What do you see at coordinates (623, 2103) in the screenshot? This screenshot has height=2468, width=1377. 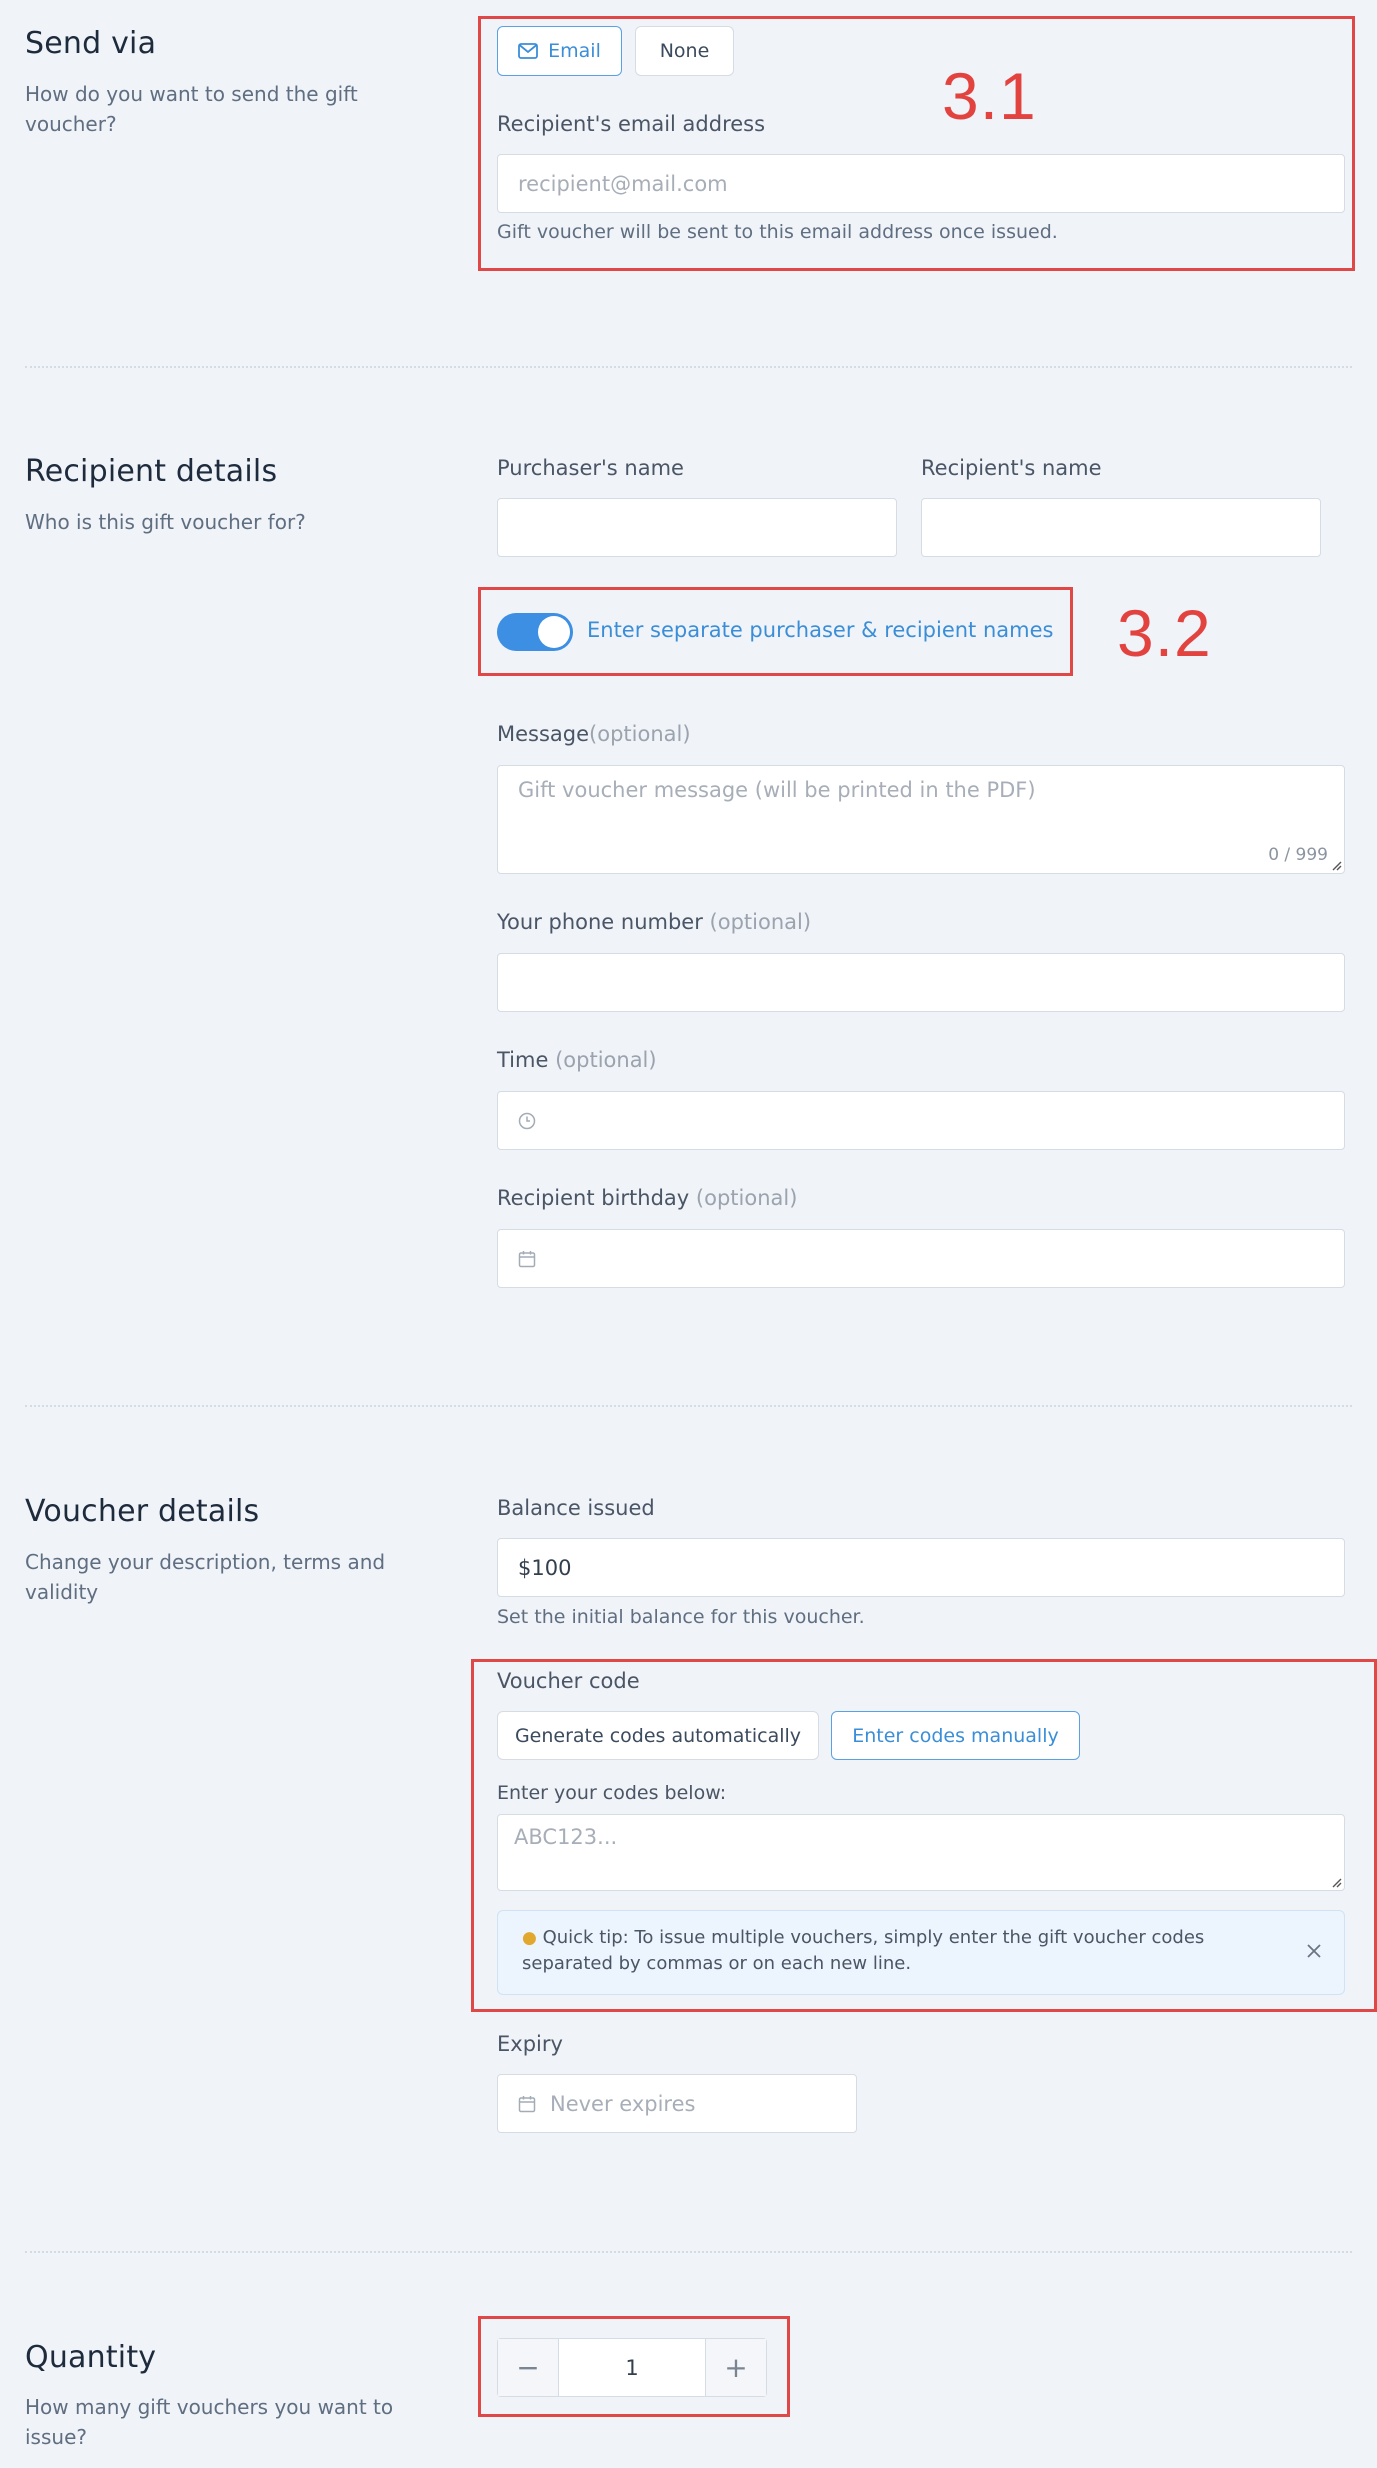 I see `expiry-placeholder: Never expires` at bounding box center [623, 2103].